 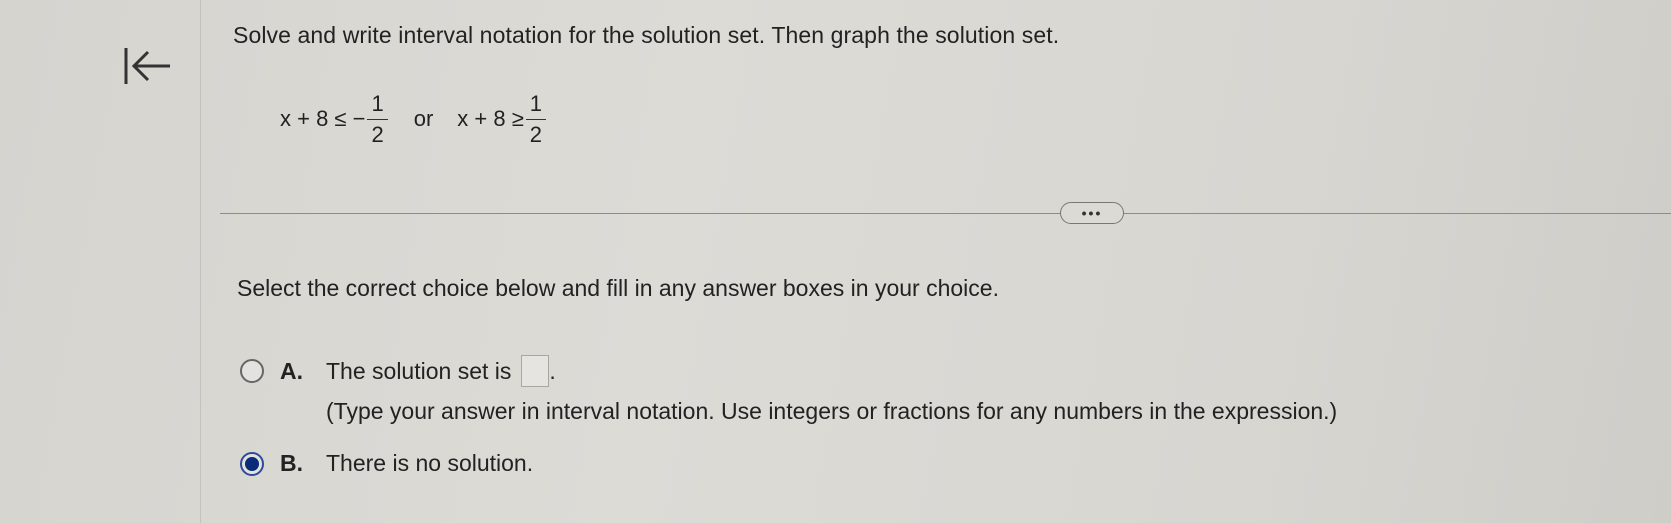 I want to click on fraction-1: 1 2, so click(x=377, y=119).